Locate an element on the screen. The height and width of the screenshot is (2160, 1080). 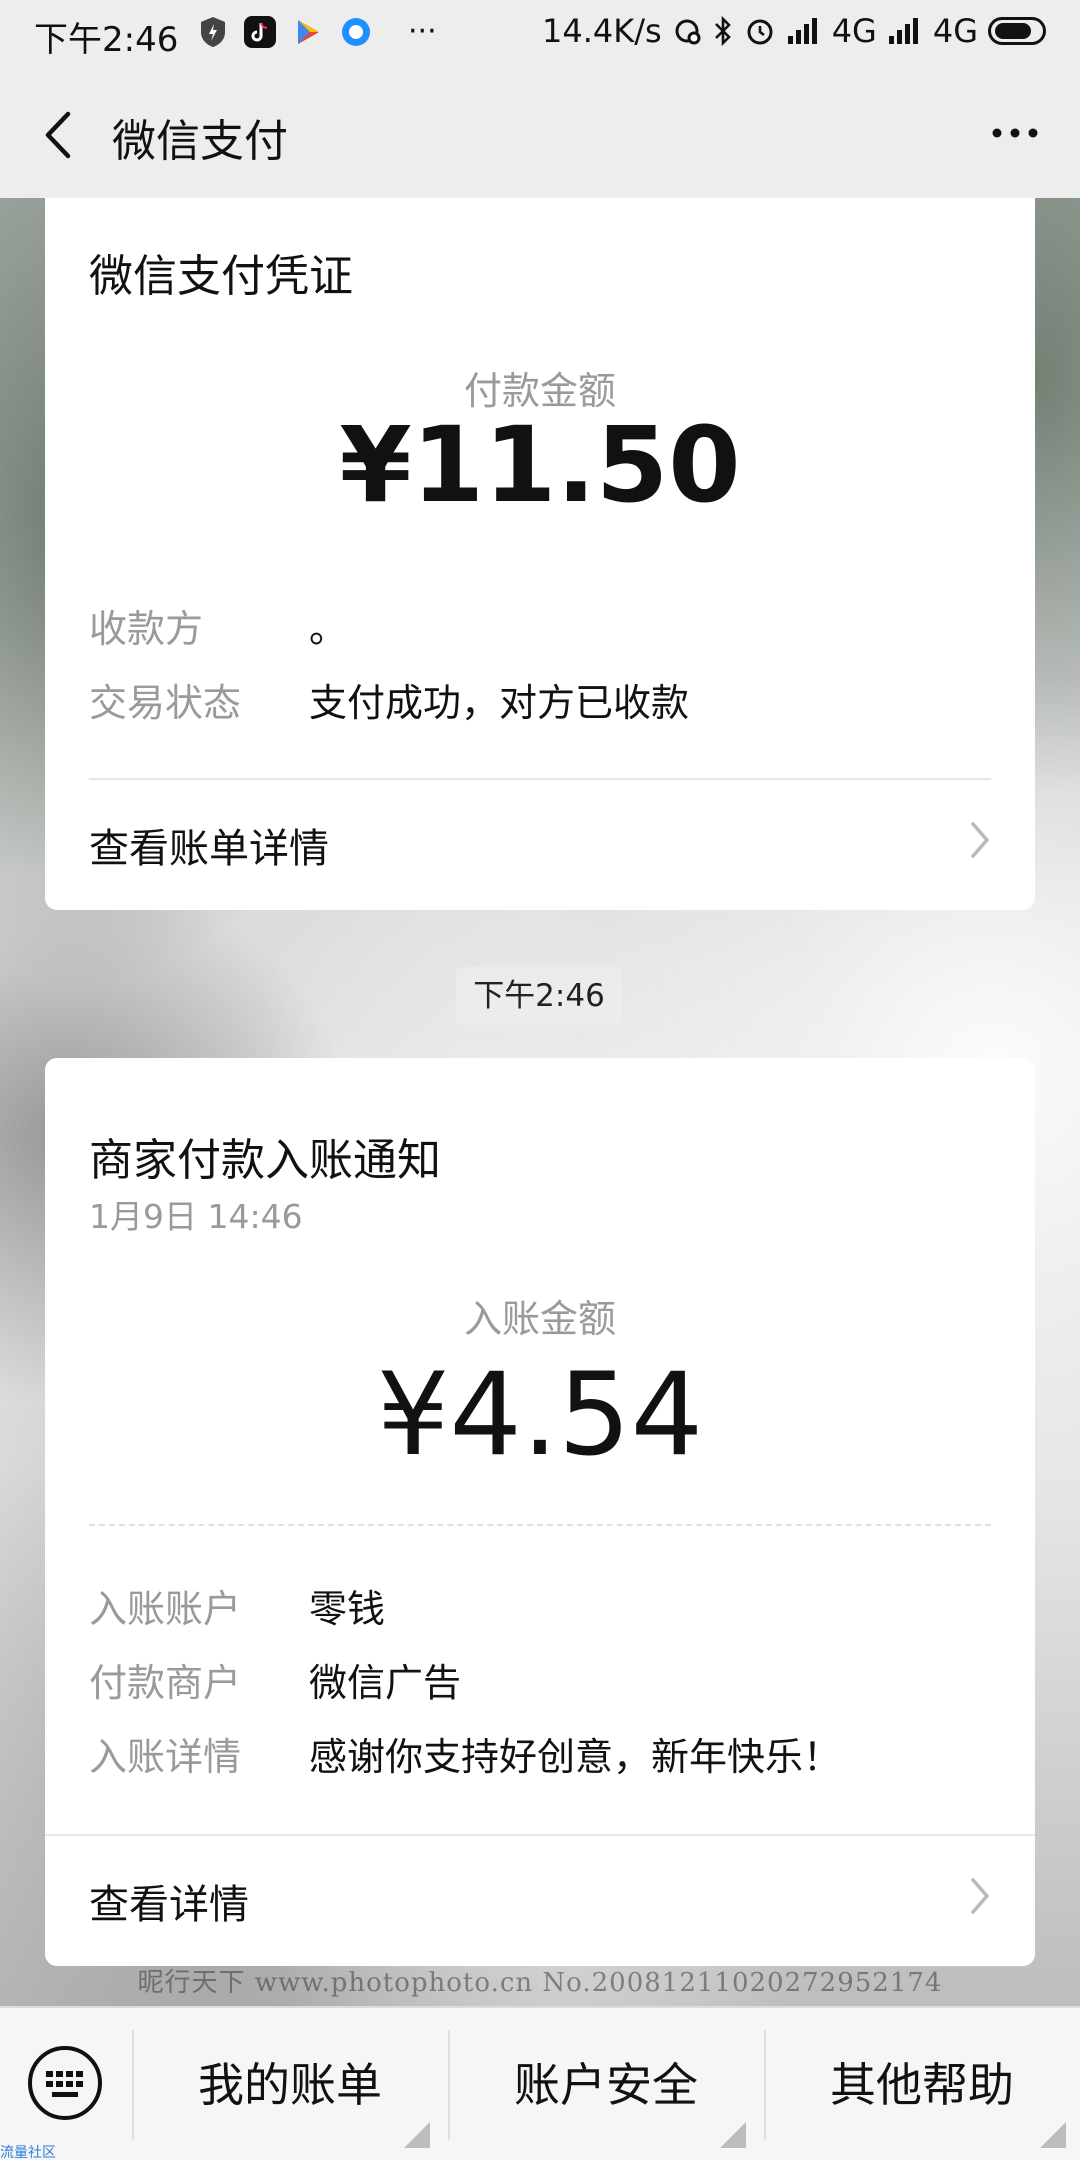
status-bar: 下午2:46 ··· 14.4K/s 4G 4G is located at coordinates (540, 35).